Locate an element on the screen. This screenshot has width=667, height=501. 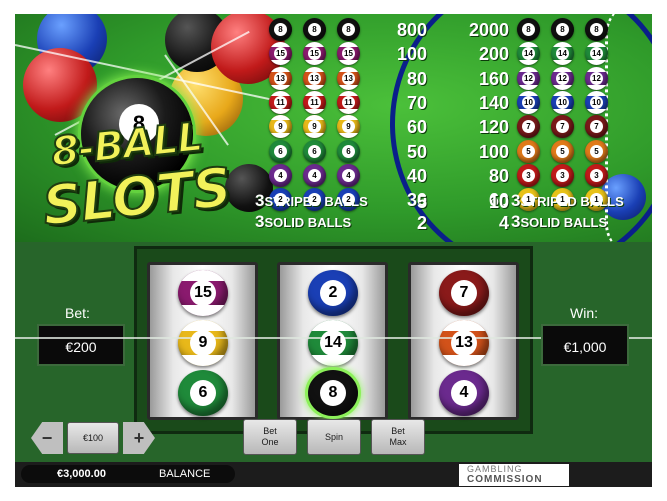
paytable-ball-number: 14 is located at coordinates (528, 54).